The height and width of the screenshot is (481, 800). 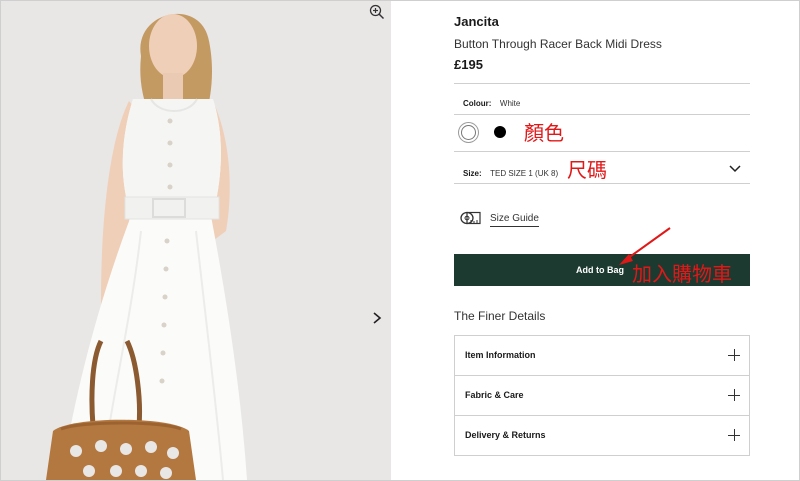 I want to click on colour-selection-label: Colour: White, so click(x=491, y=102).